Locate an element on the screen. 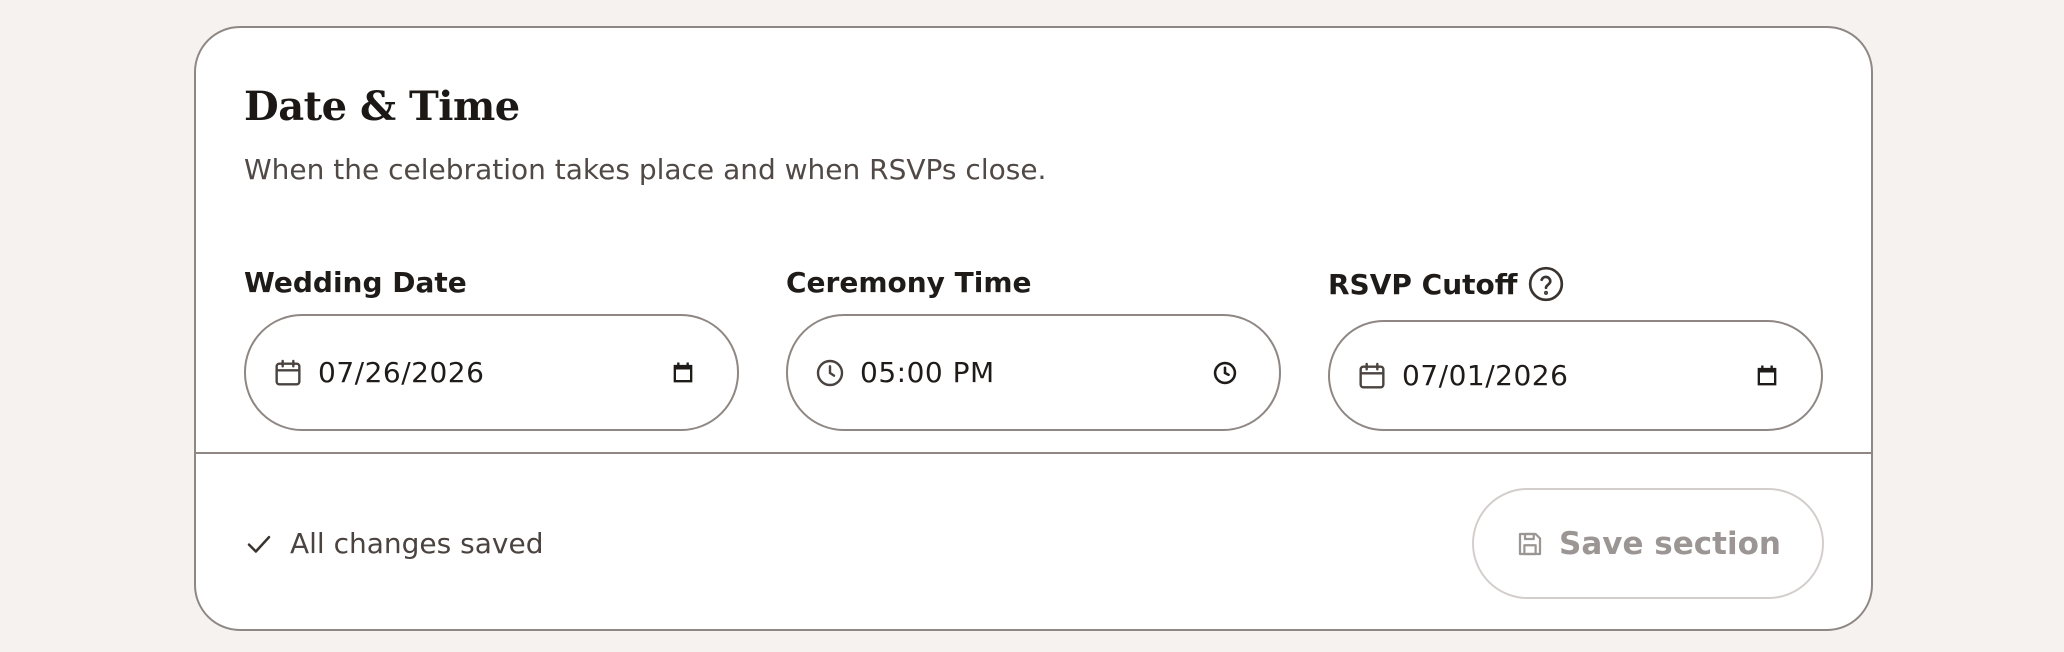 Image resolution: width=2064 pixels, height=652 pixels. time-picker-icon is located at coordinates (1225, 373).